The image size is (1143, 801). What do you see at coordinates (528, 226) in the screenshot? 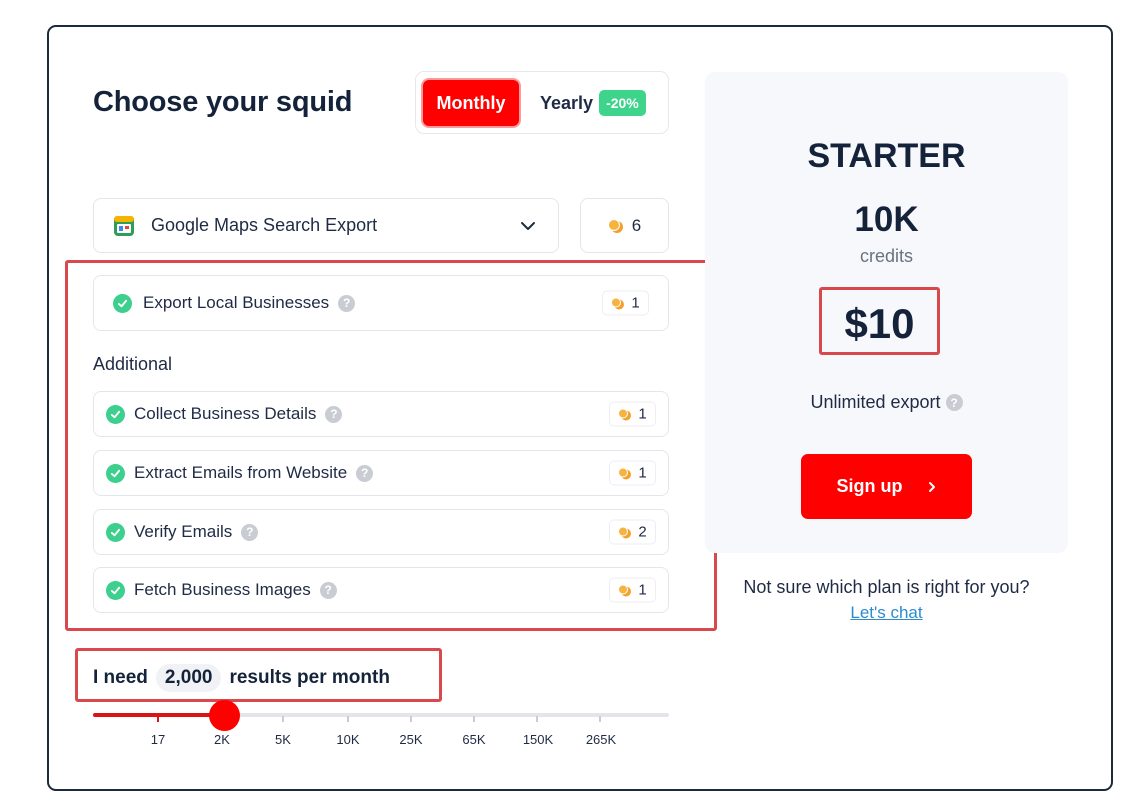
I see `chevron-down-icon` at bounding box center [528, 226].